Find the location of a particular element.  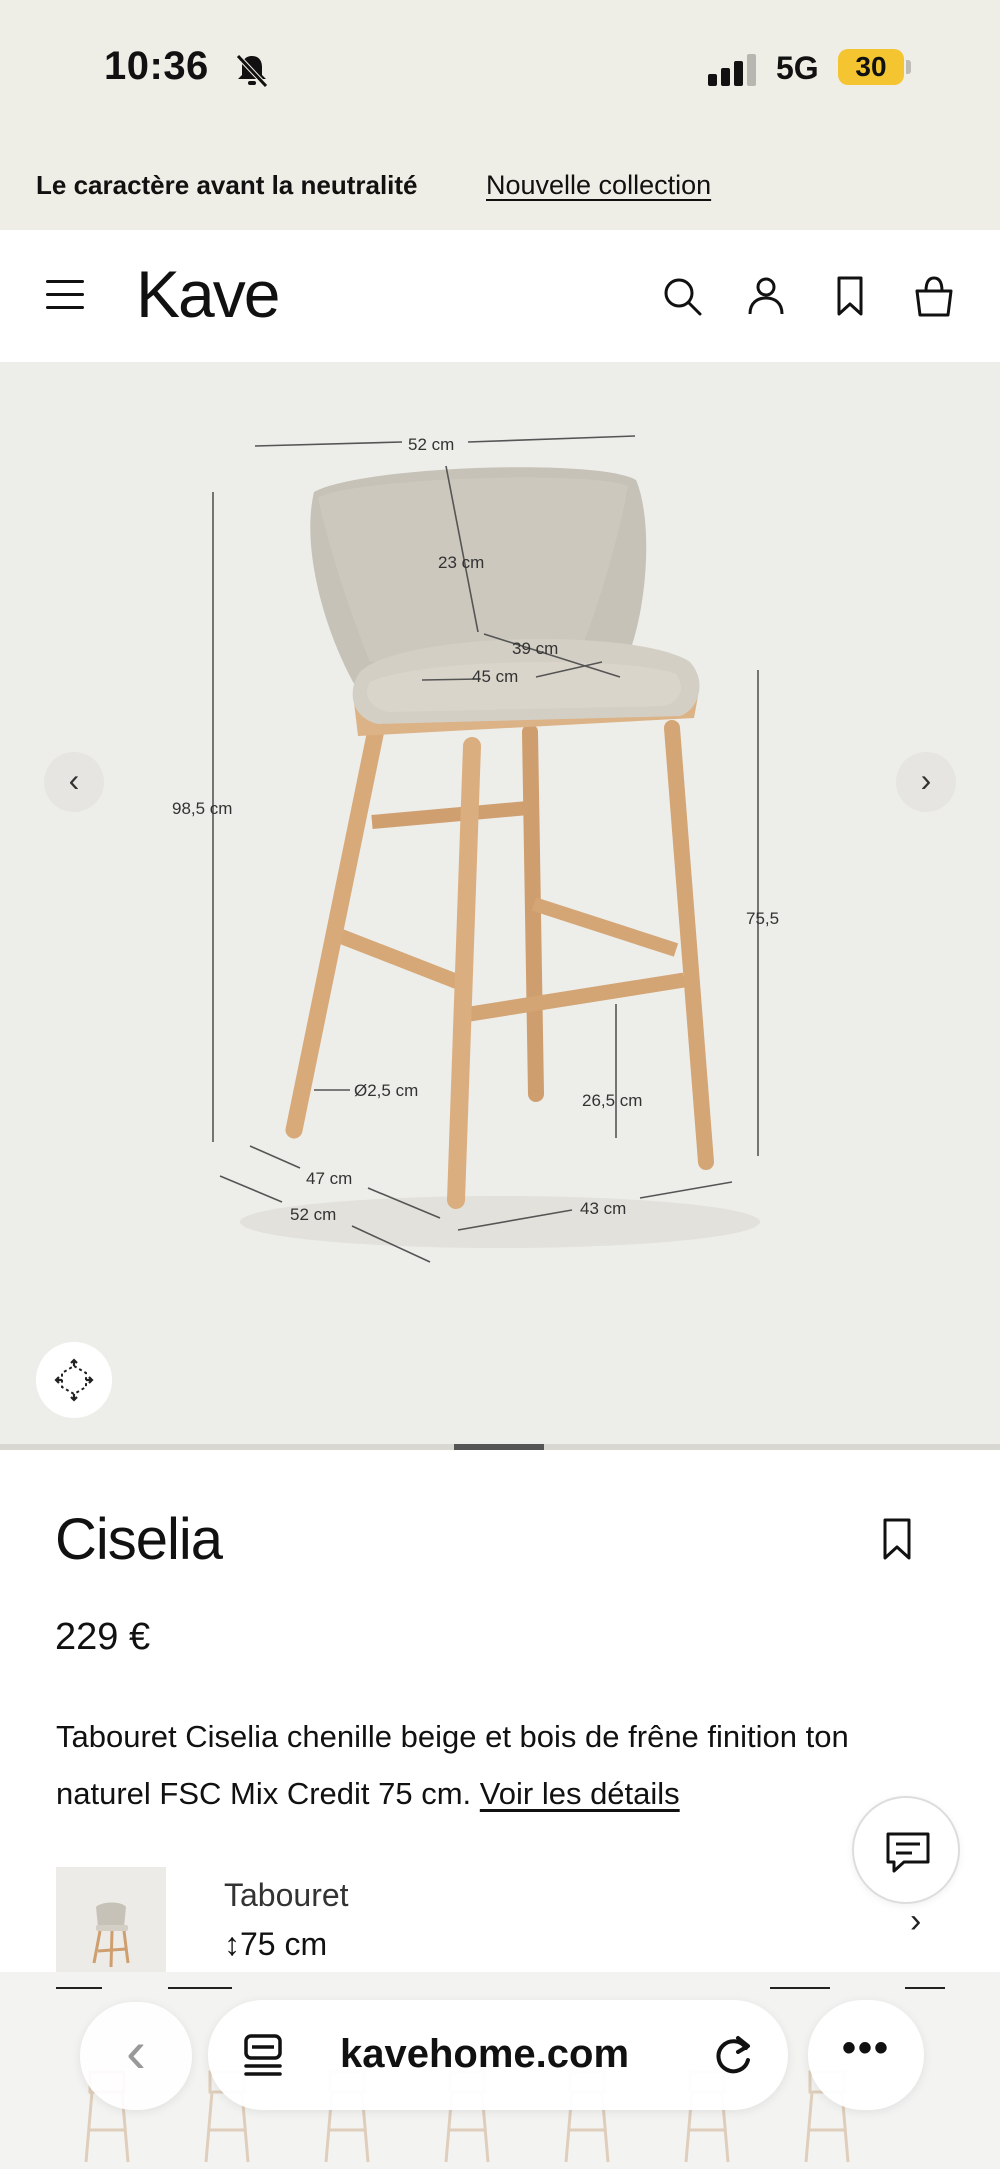

gallery-pager is located at coordinates (500, 1447).